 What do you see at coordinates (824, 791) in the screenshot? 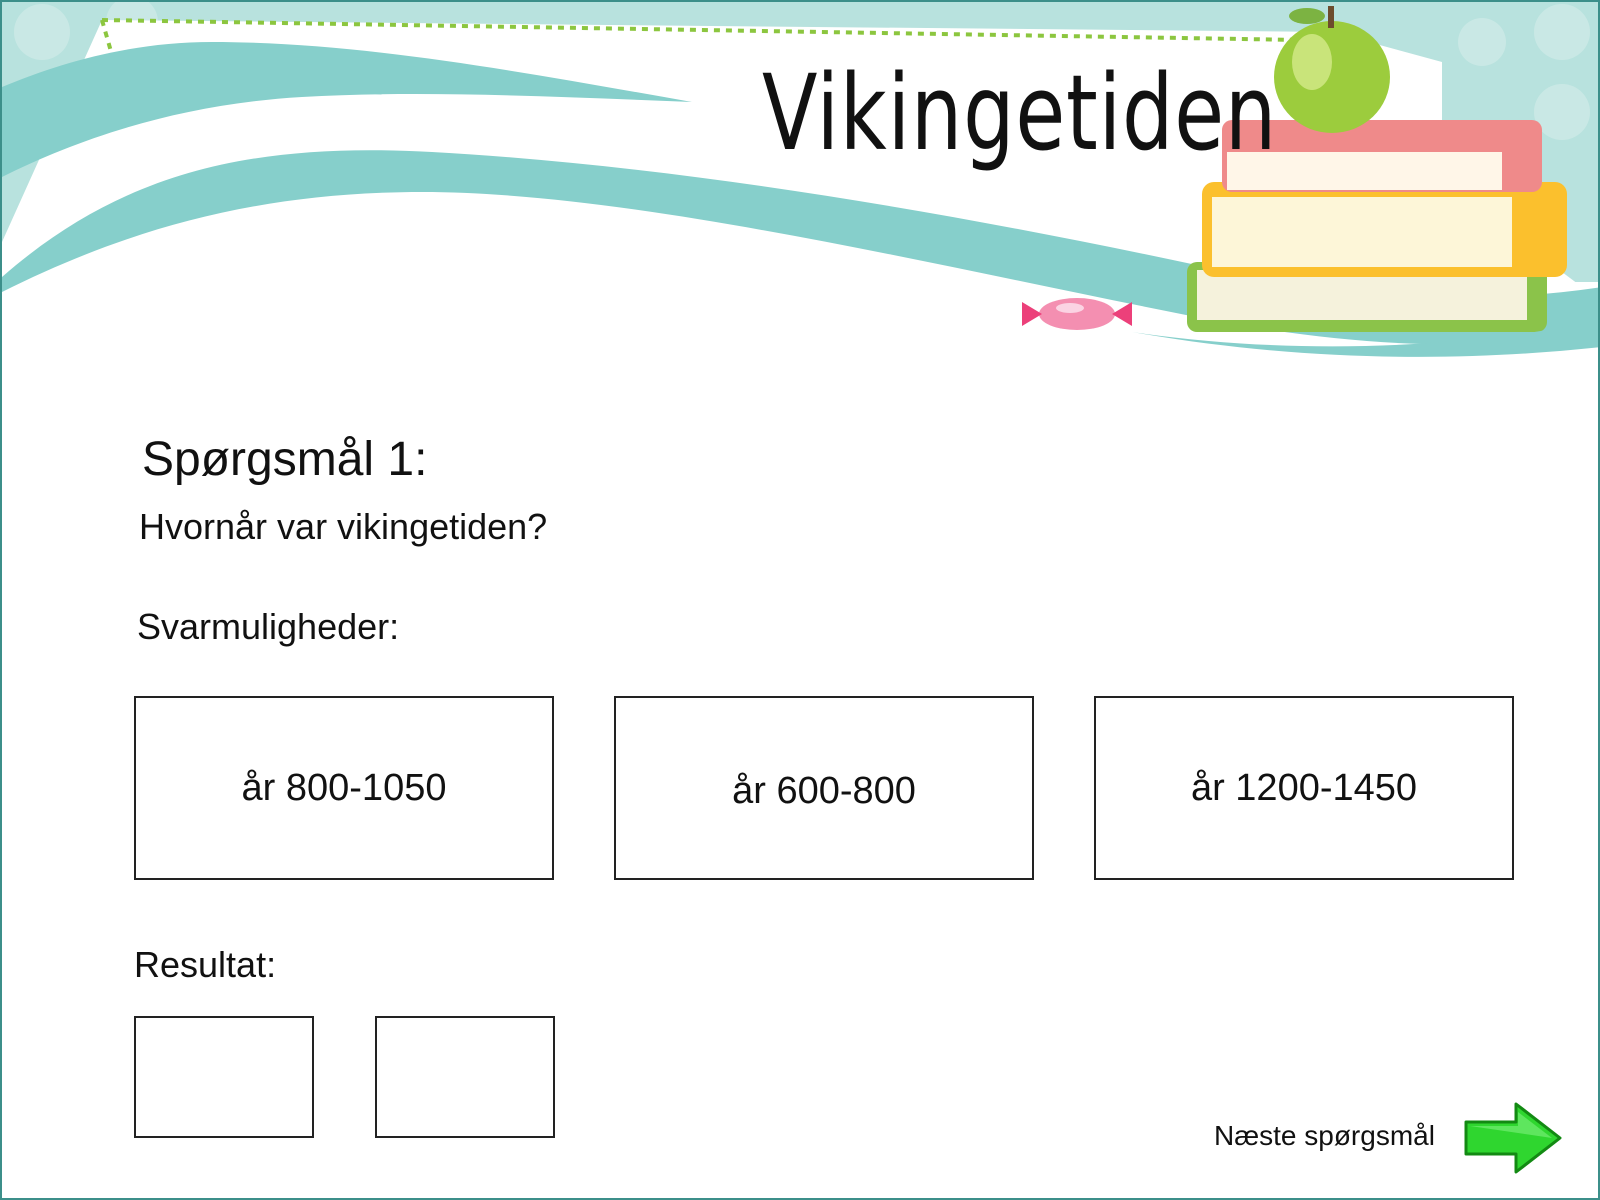
I see `answer-option-label: år 600-800` at bounding box center [824, 791].